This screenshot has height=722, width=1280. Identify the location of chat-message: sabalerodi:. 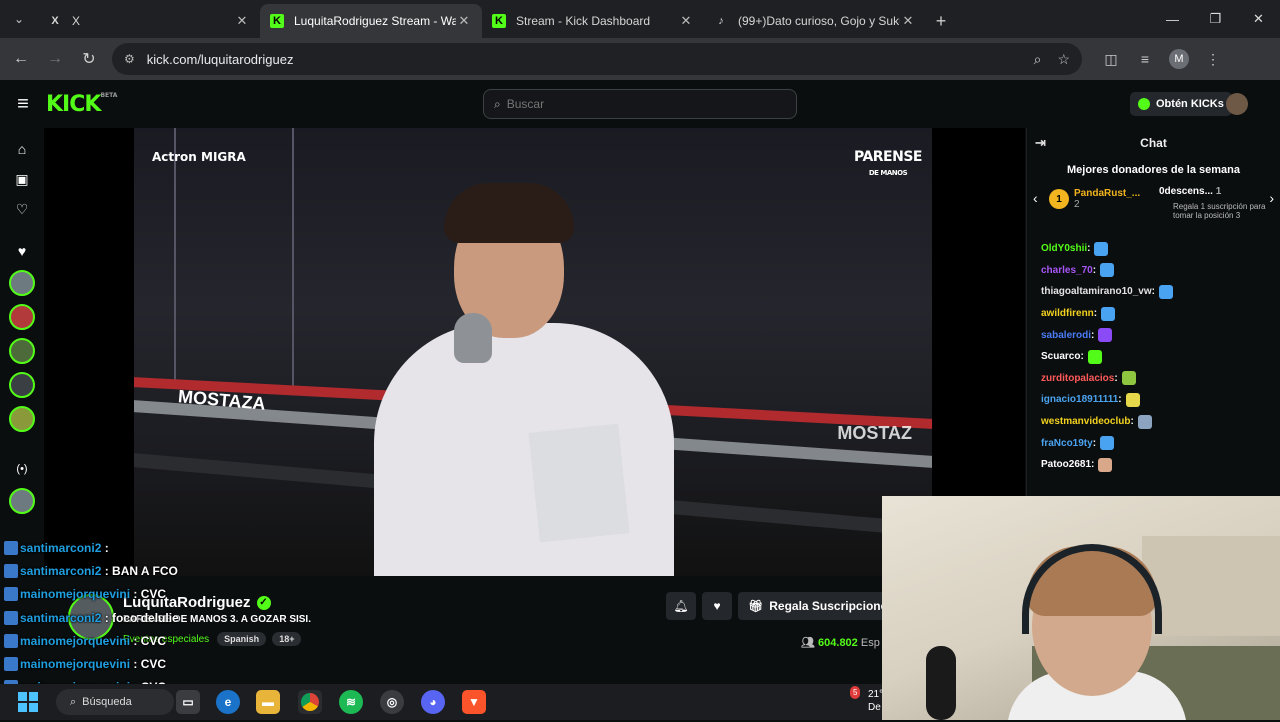
(1153, 335).